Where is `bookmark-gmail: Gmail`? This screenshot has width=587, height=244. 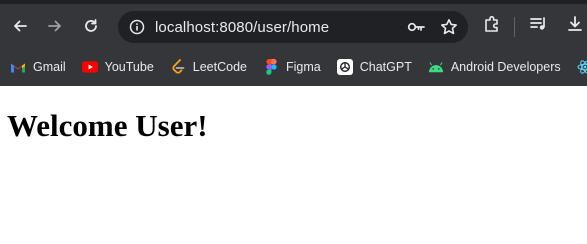 bookmark-gmail: Gmail is located at coordinates (41, 67).